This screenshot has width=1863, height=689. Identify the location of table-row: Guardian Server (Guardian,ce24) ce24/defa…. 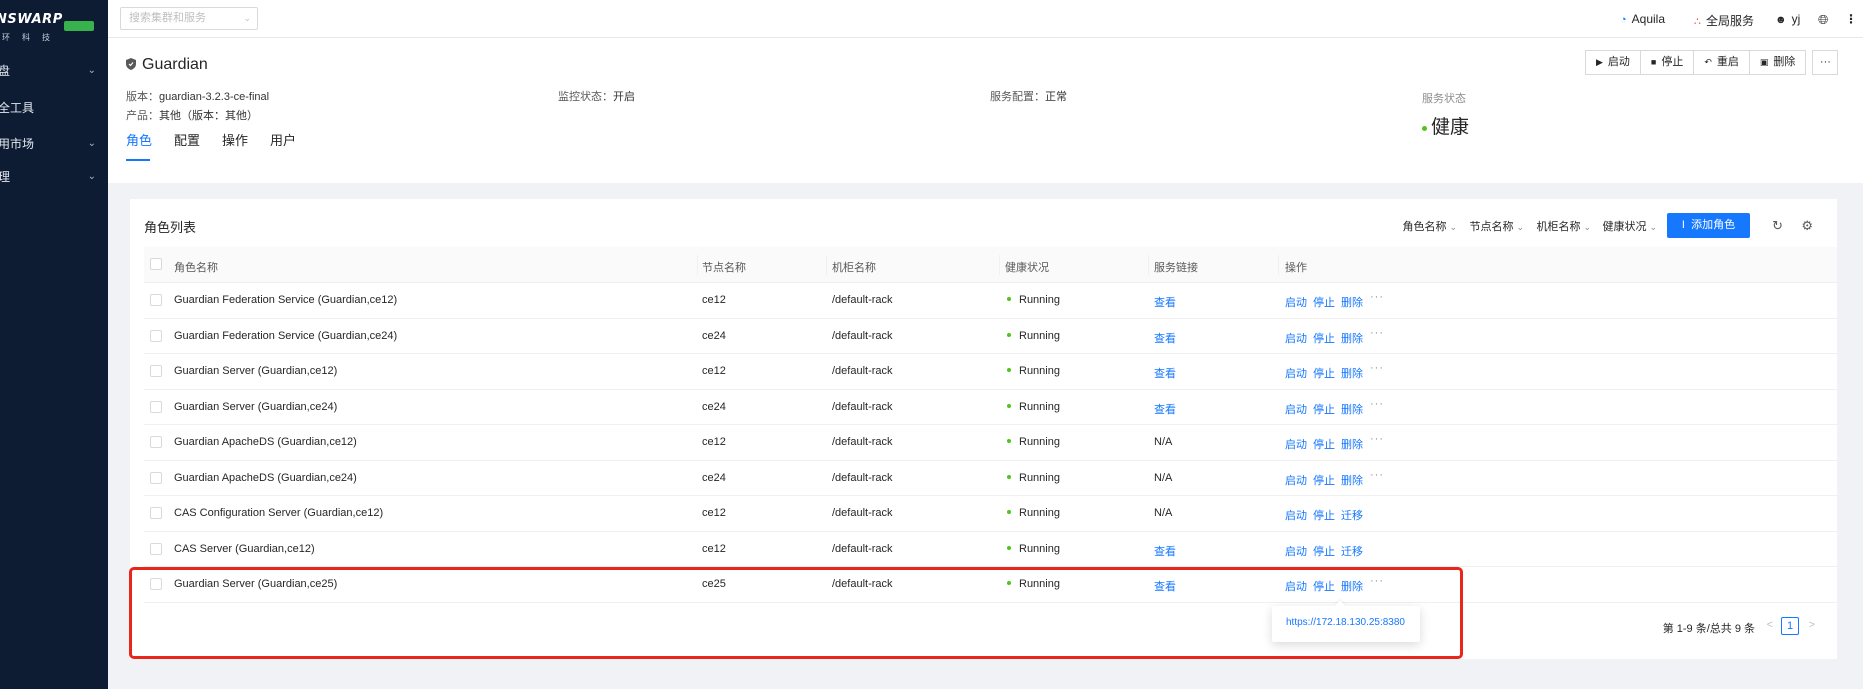
(990, 407).